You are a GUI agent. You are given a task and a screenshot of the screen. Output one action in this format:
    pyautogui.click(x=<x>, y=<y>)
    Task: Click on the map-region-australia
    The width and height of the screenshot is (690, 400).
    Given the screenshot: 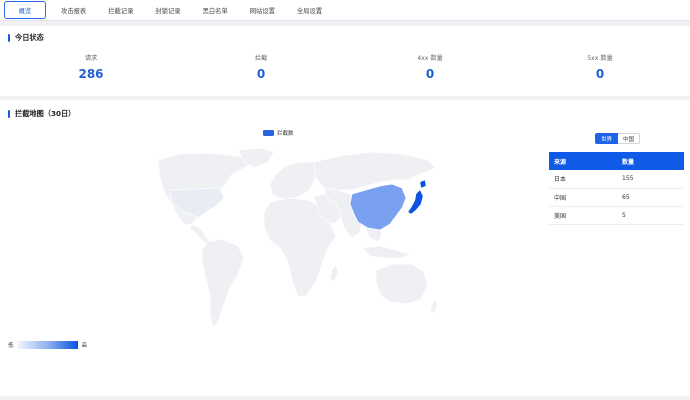 What is the action you would take?
    pyautogui.click(x=402, y=284)
    